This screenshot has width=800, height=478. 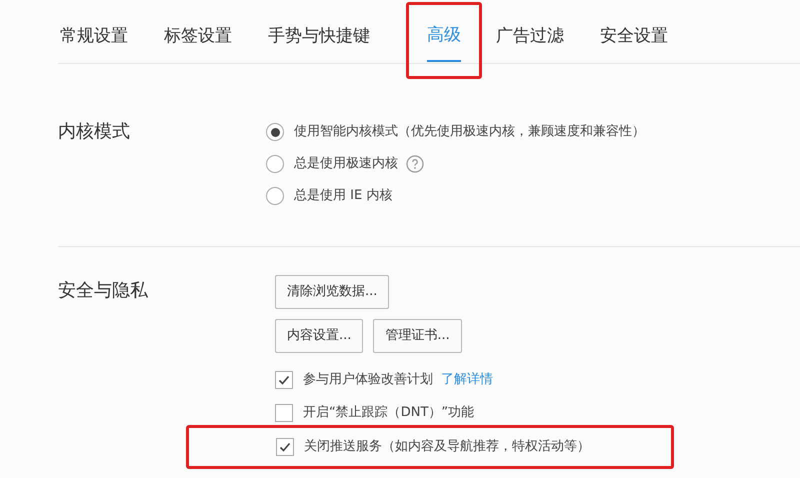 I want to click on help-icon, so click(x=415, y=164).